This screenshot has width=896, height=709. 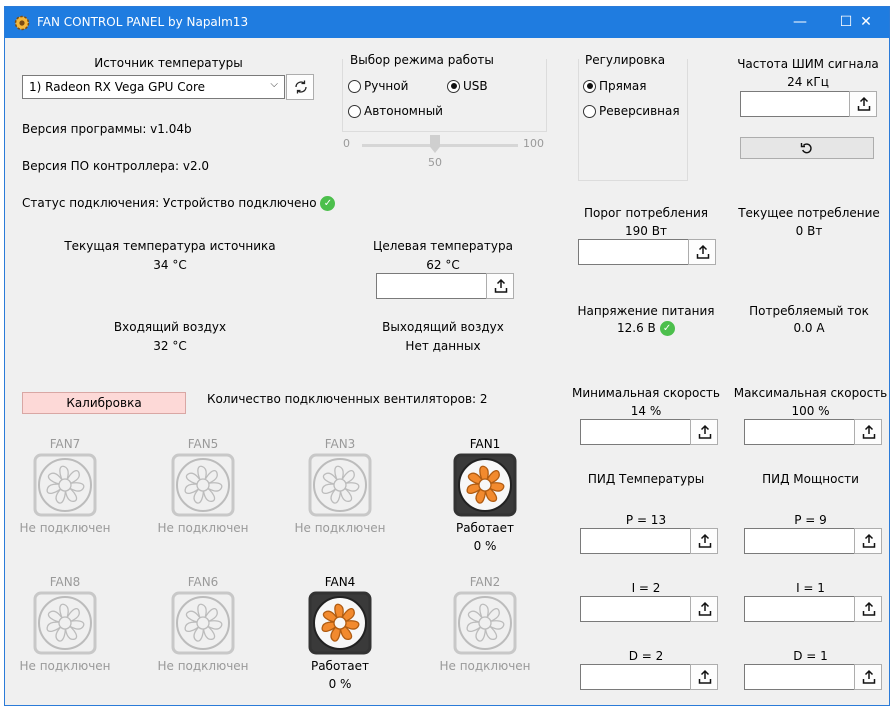 I want to click on max-speed-label: Максимальная скорость, so click(x=810, y=393).